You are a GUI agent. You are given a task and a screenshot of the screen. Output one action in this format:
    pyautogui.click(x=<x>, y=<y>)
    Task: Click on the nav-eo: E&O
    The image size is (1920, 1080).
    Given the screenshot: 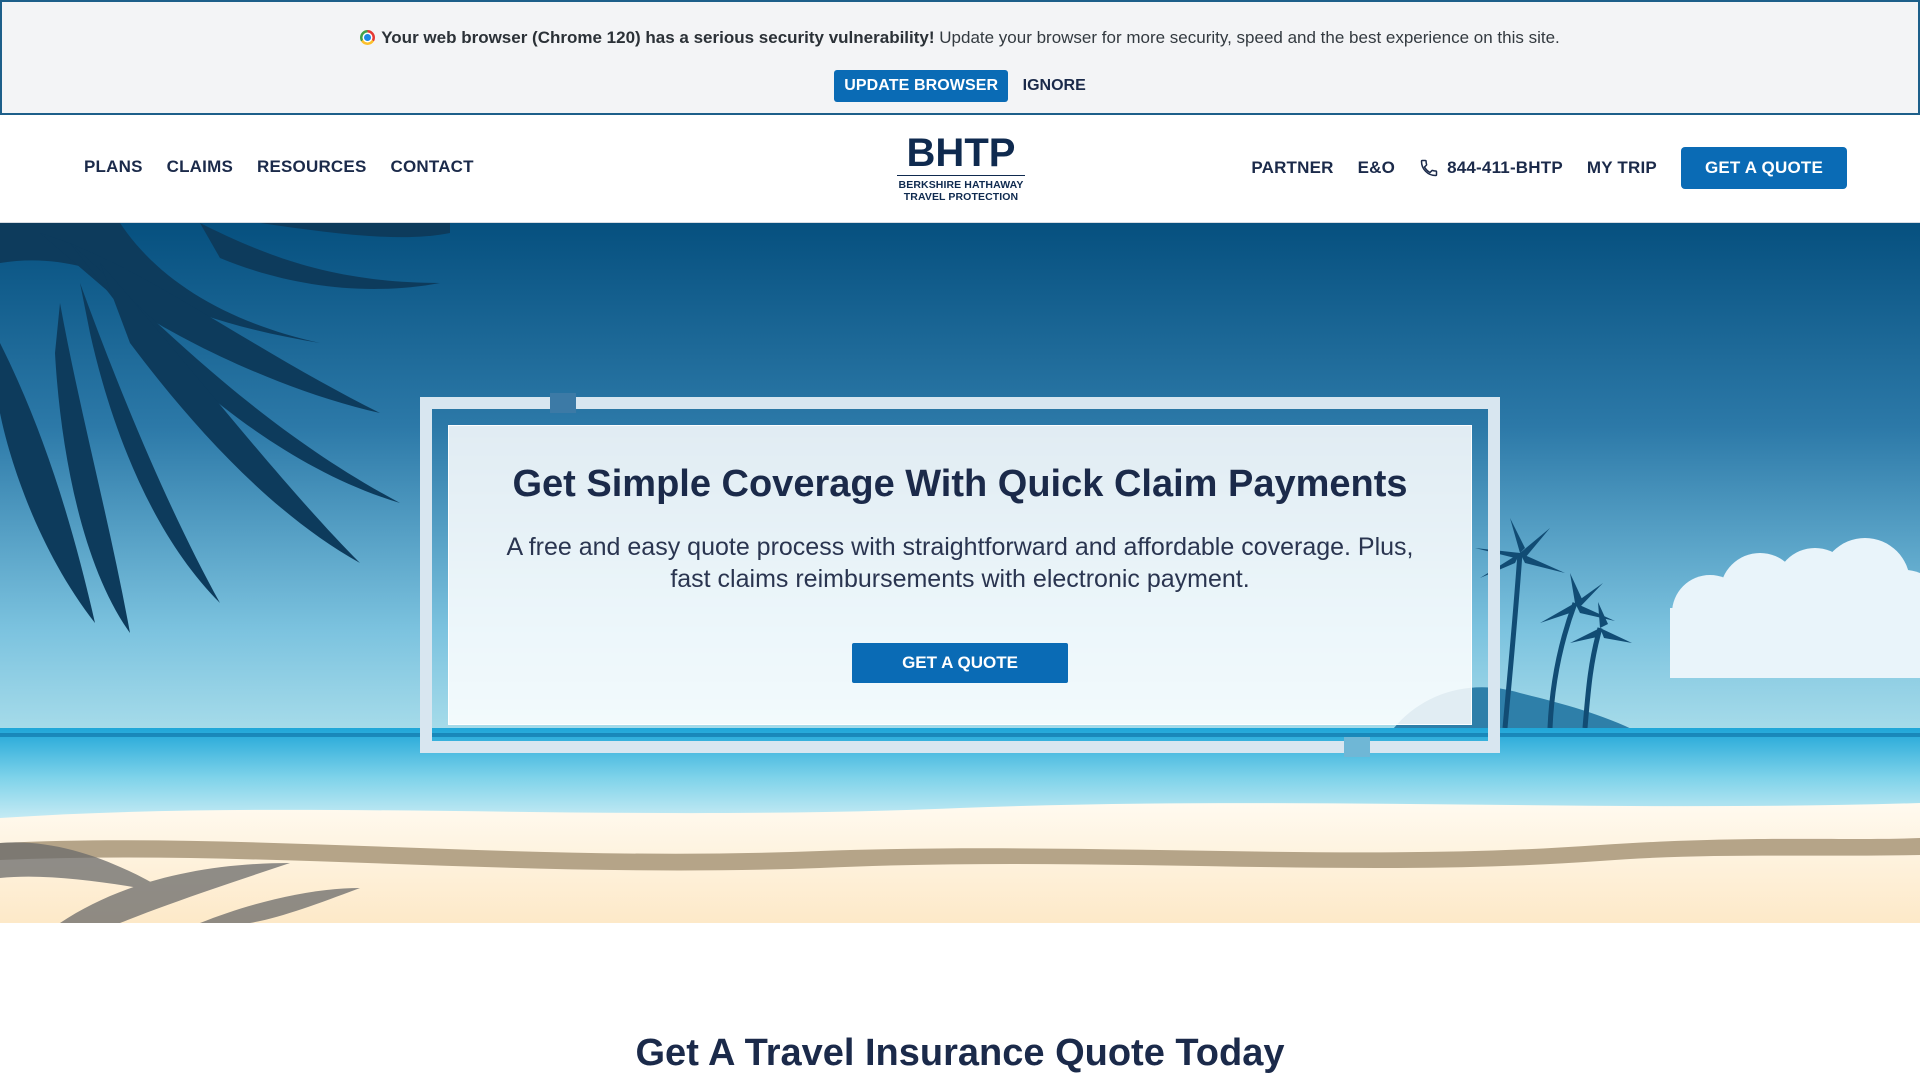 What is the action you would take?
    pyautogui.click(x=1376, y=168)
    